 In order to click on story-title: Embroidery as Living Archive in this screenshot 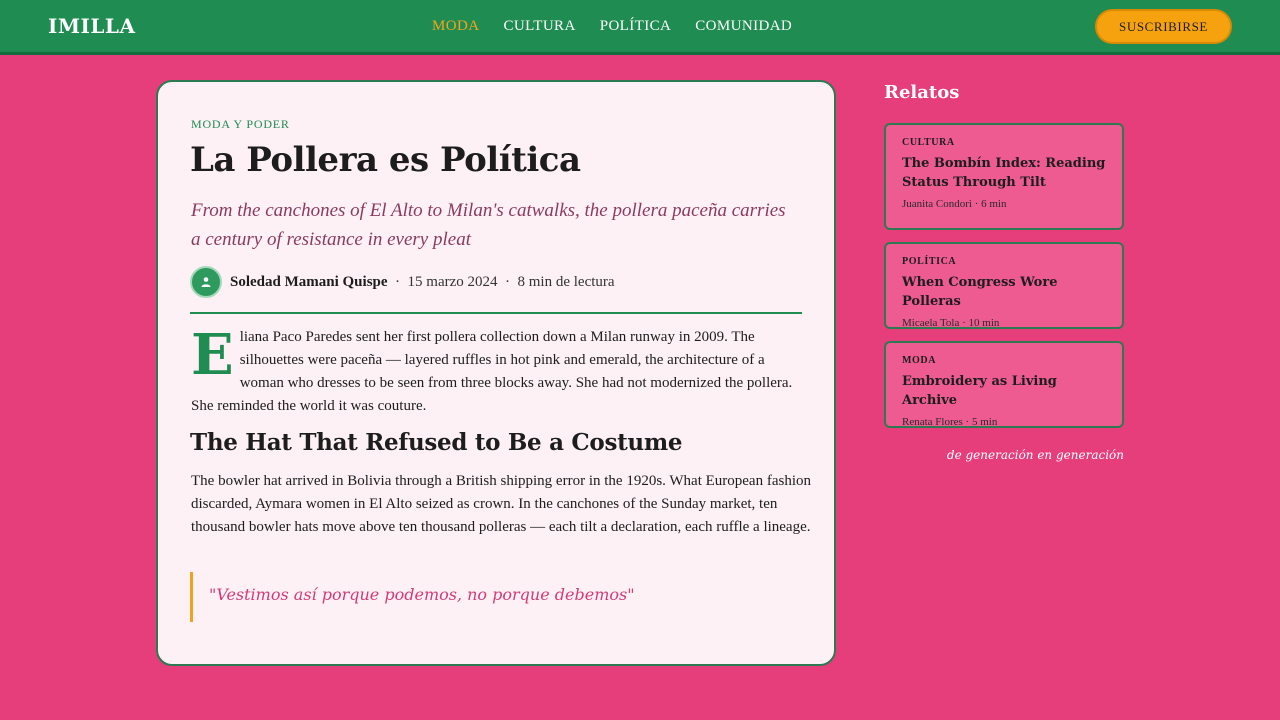, I will do `click(1004, 391)`.